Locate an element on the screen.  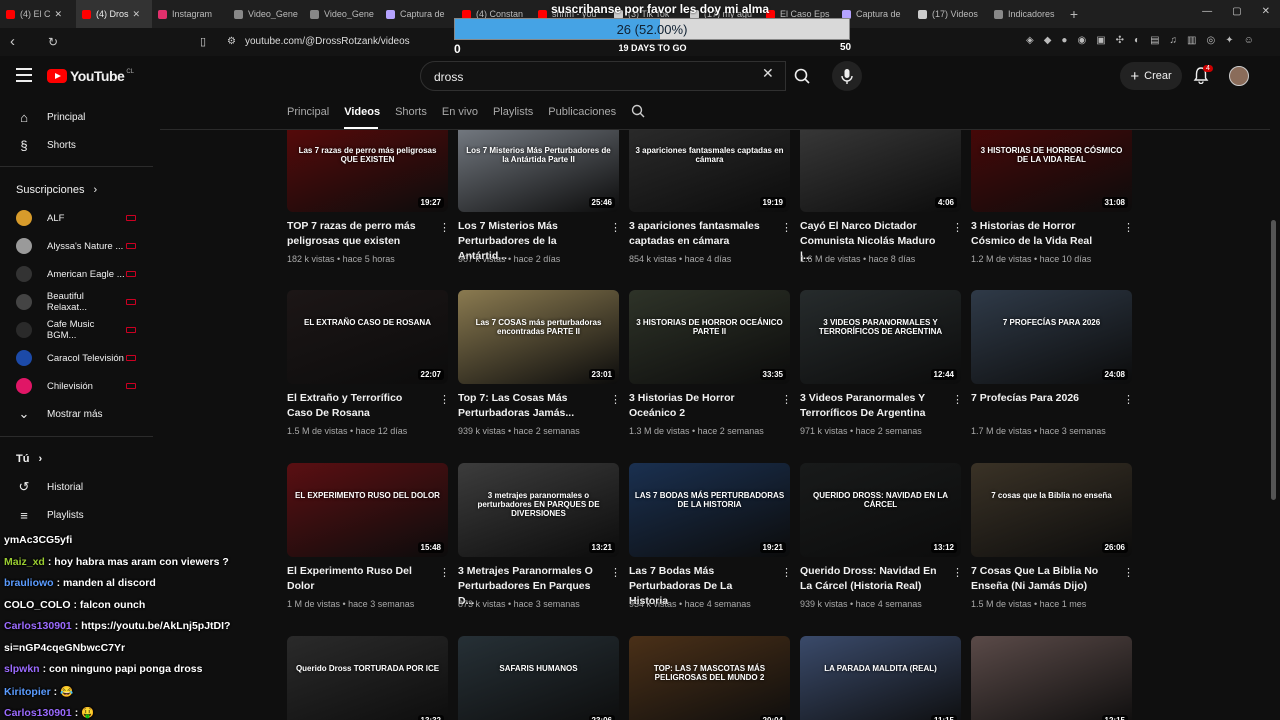
music-icon: ♫ is located at coordinates (1174, 40).